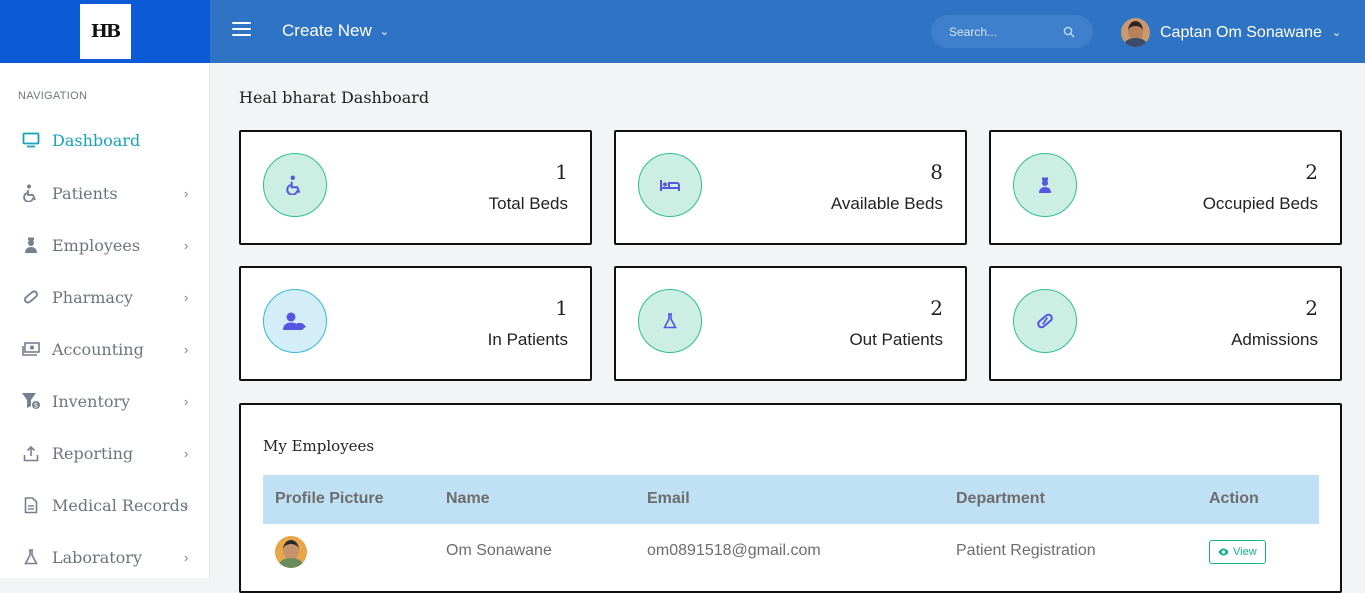  What do you see at coordinates (790, 187) in the screenshot?
I see `stat-card-available-beds: 8 Available Beds` at bounding box center [790, 187].